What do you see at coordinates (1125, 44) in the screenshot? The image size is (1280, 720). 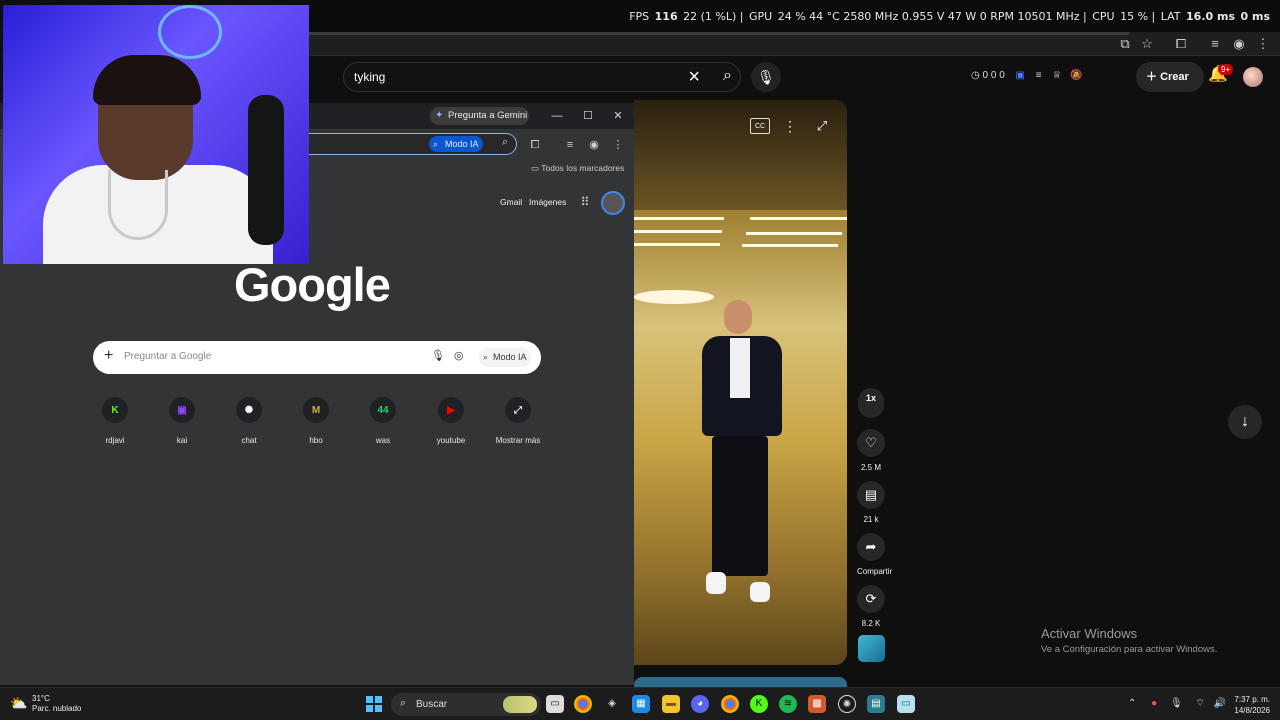 I see `install-icon: ⧉` at bounding box center [1125, 44].